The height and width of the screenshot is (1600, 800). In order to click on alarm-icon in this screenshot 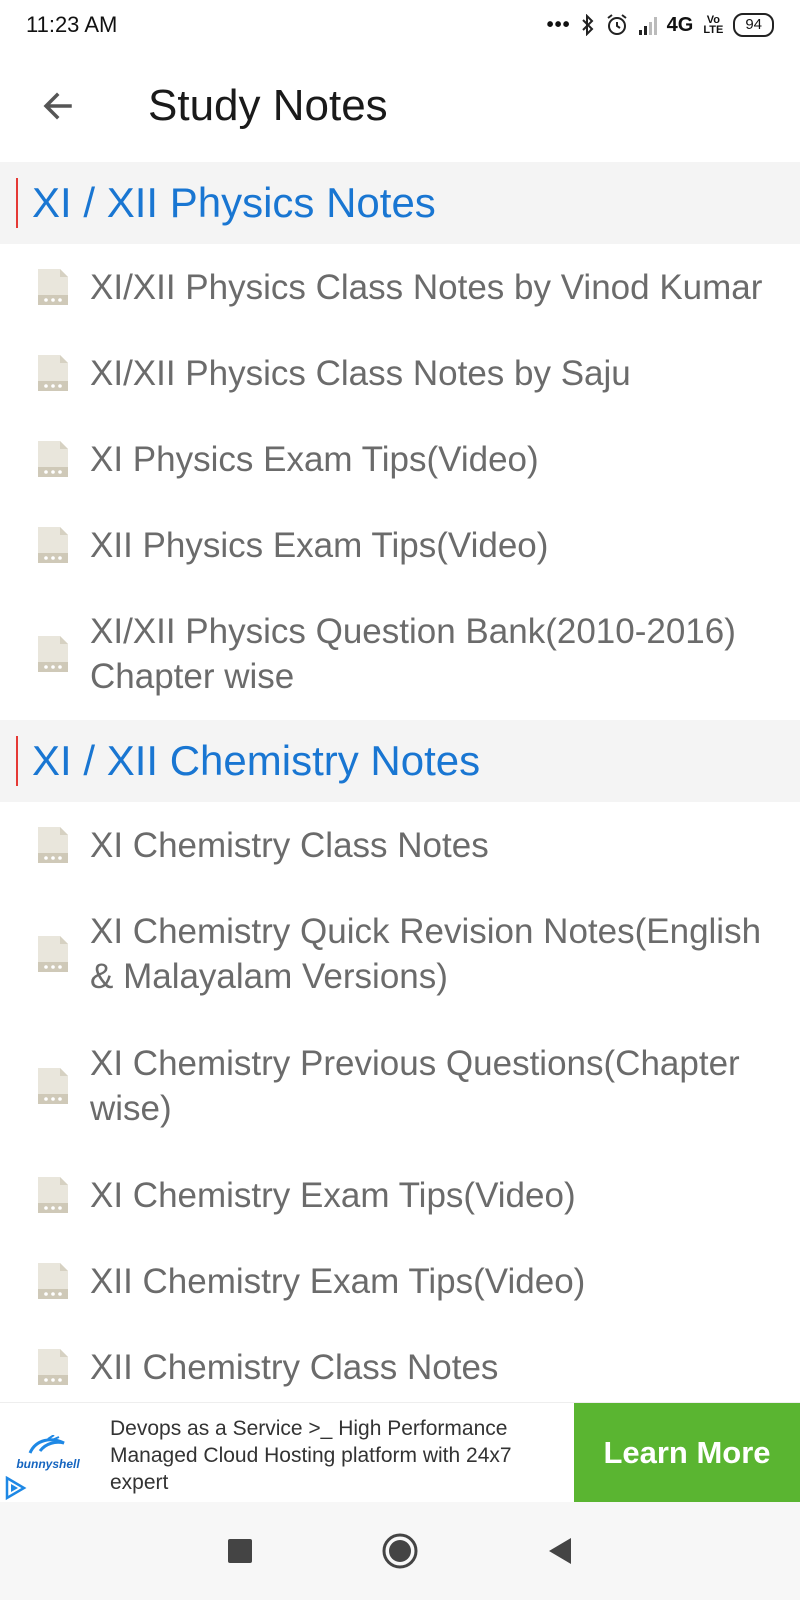, I will do `click(617, 24)`.